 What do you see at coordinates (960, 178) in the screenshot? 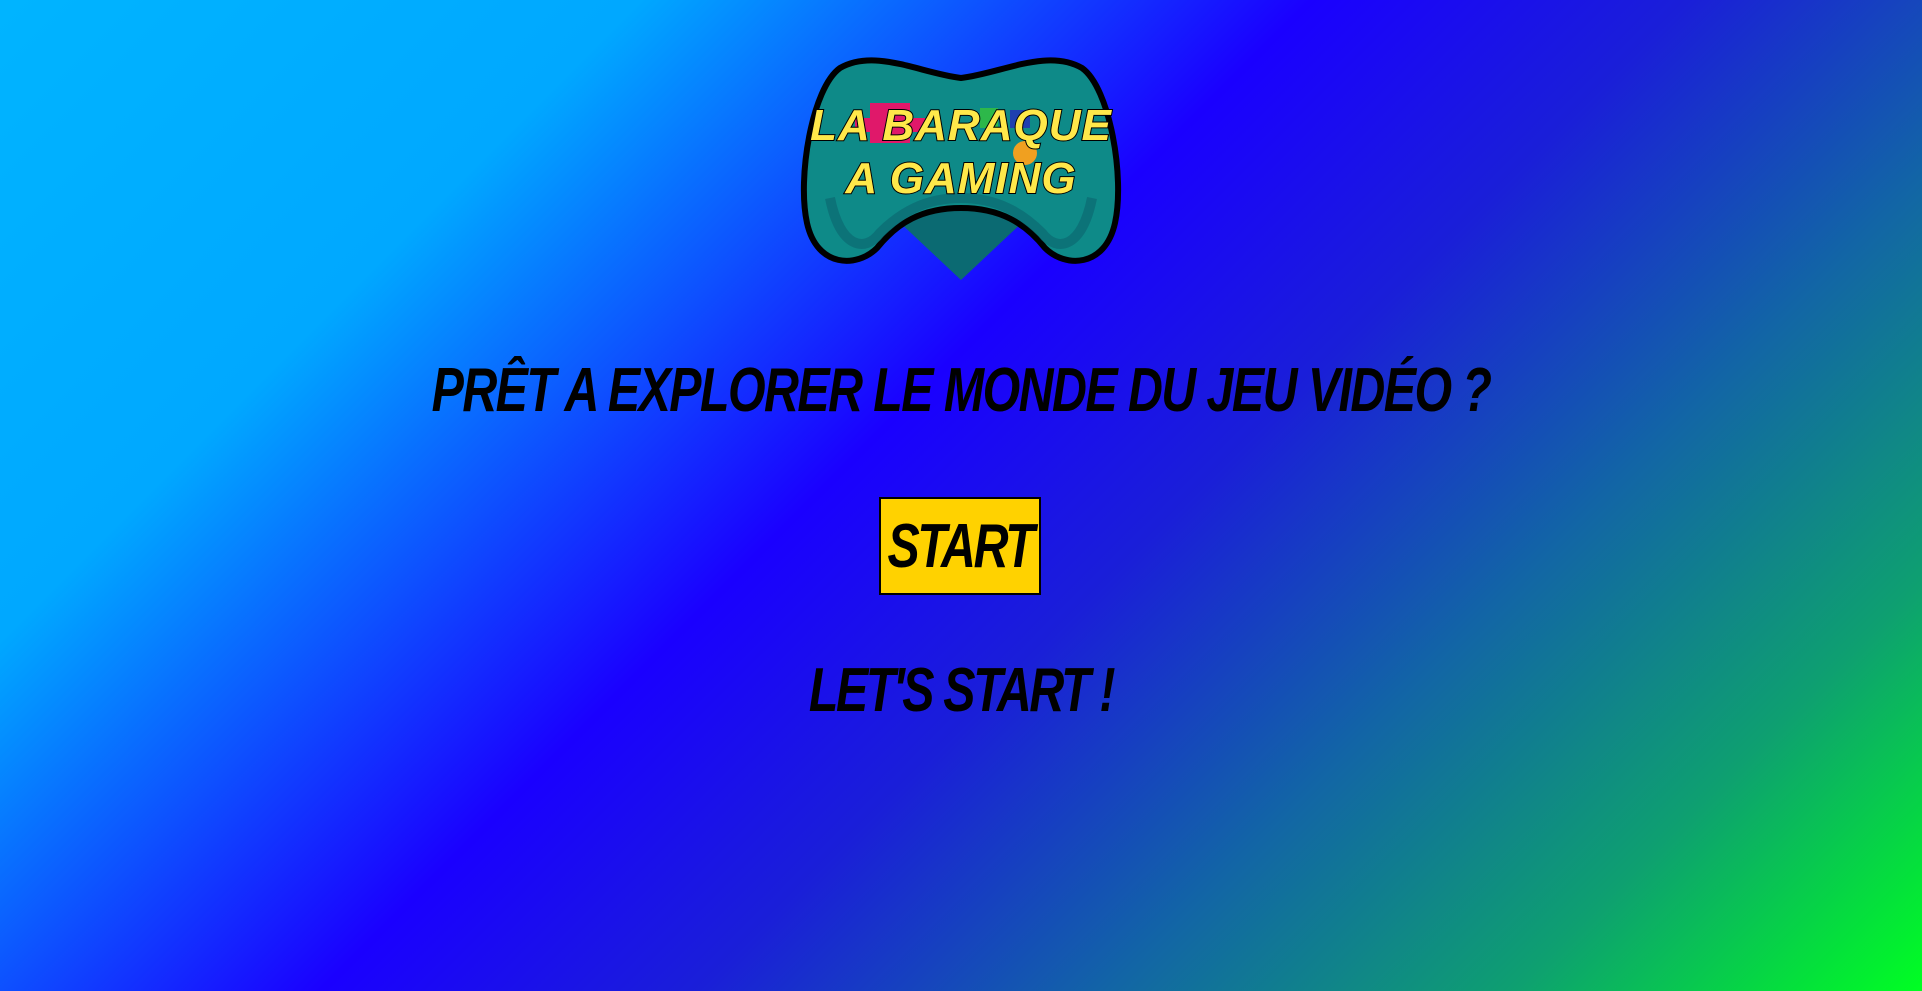
I see `logo-line2: A GAMING` at bounding box center [960, 178].